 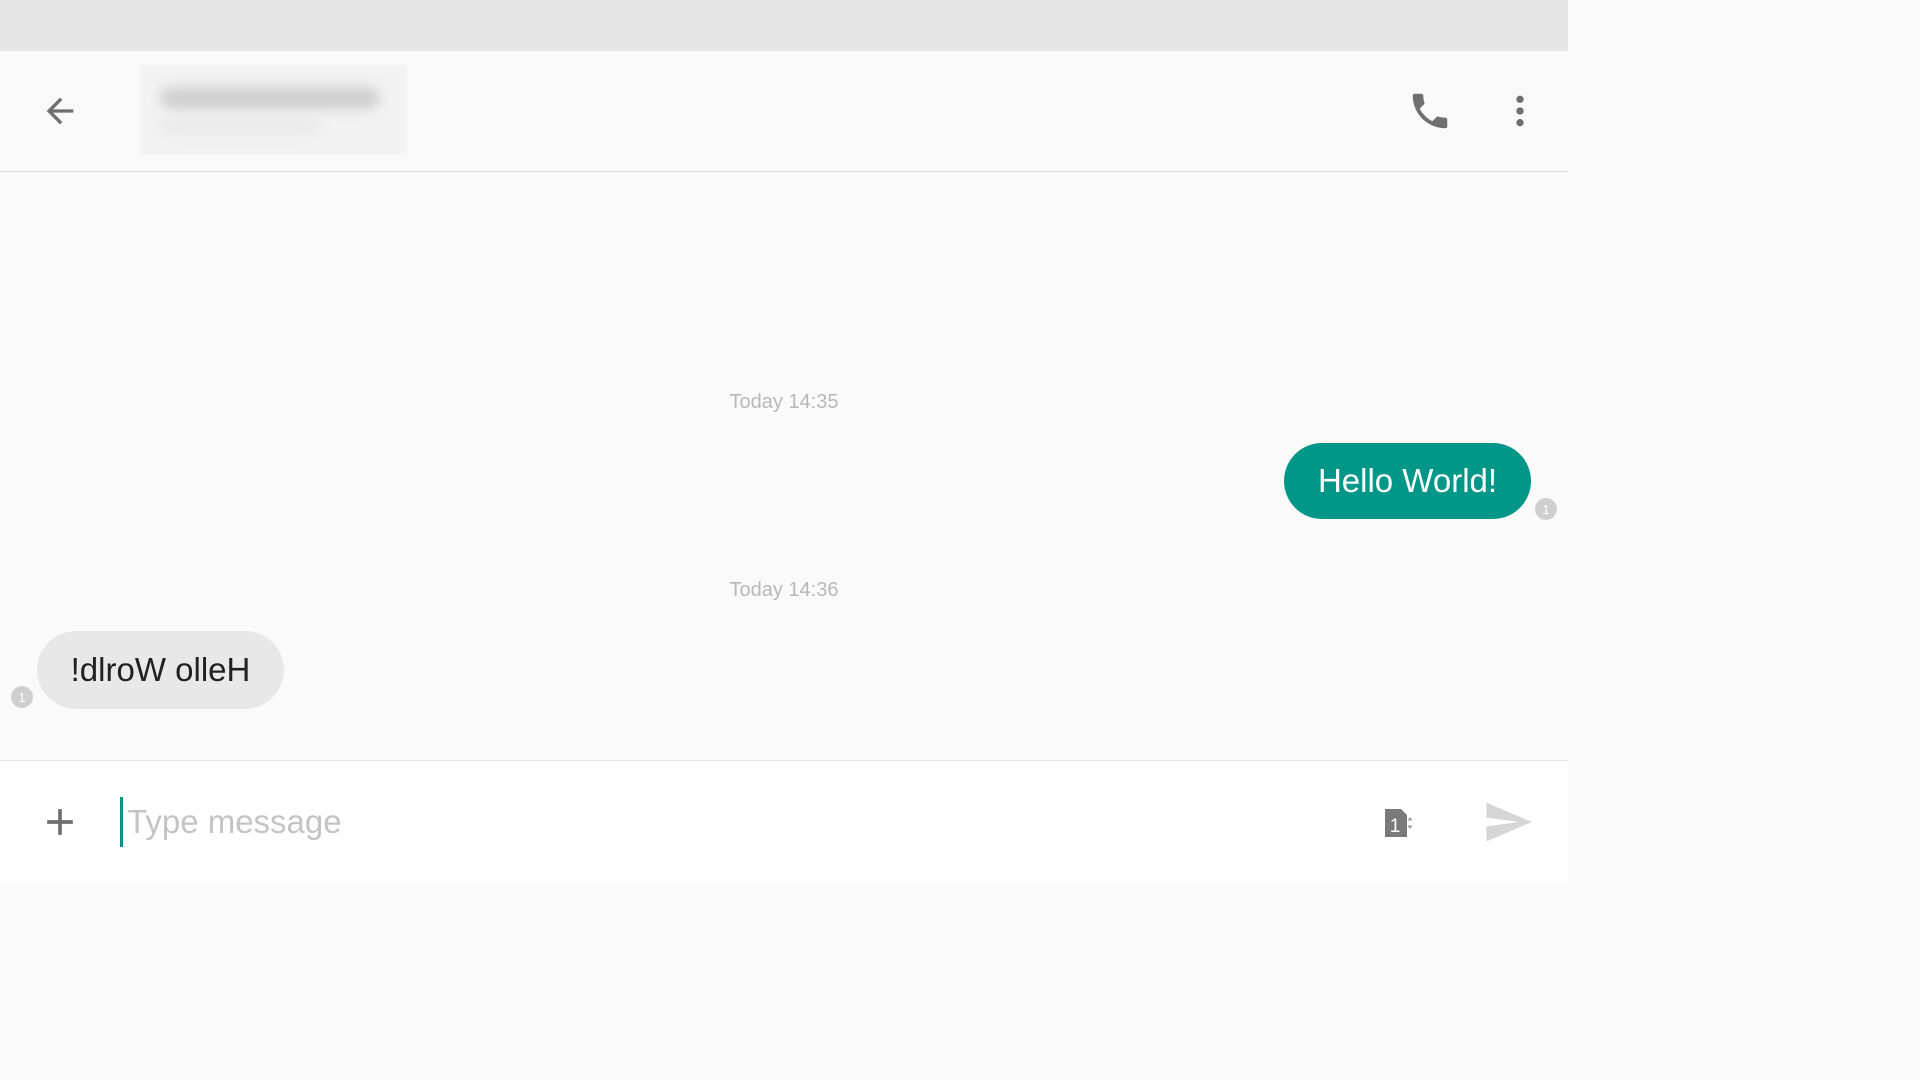 What do you see at coordinates (160, 670) in the screenshot?
I see `incoming-message-bubble: !dlroW olleH` at bounding box center [160, 670].